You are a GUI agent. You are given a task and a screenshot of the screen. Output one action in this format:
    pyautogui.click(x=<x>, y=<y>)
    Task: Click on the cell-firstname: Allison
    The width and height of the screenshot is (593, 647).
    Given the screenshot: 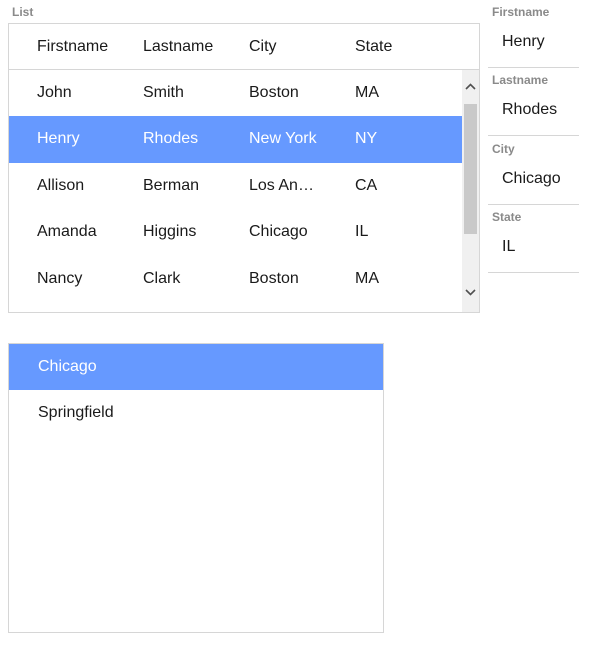 What is the action you would take?
    pyautogui.click(x=61, y=185)
    